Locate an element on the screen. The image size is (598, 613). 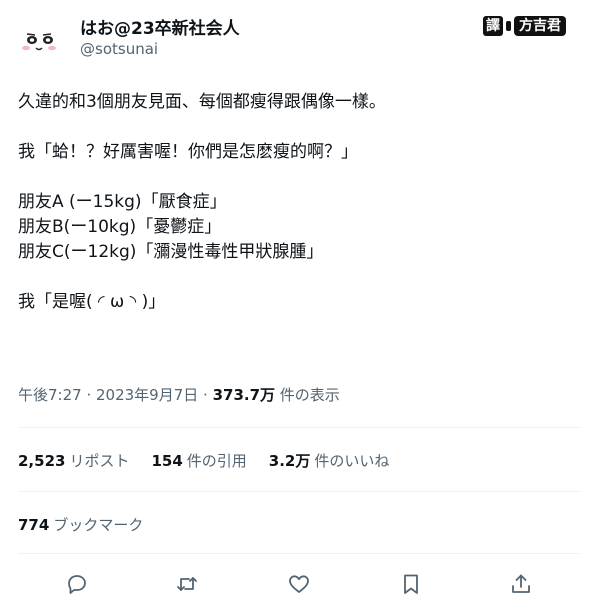
bookmarks-count: 774 is located at coordinates (34, 525).